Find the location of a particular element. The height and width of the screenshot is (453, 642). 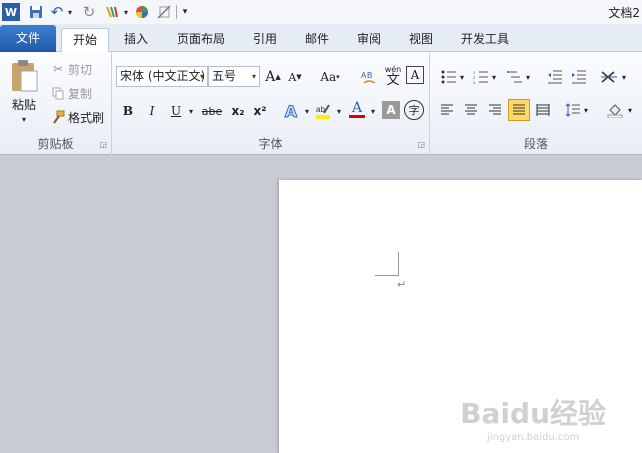

underline-button: U is located at coordinates (176, 111).